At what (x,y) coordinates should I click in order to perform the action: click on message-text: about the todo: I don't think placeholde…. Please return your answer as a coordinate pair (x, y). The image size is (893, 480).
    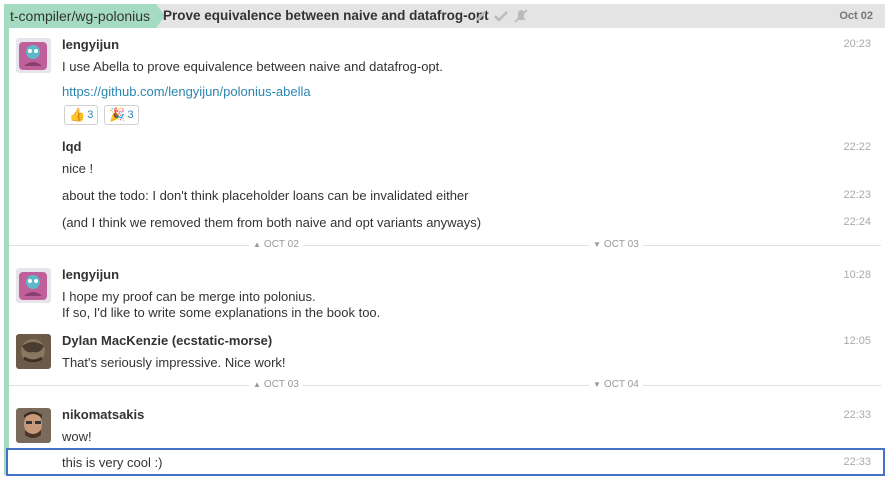
    Looking at the image, I should click on (265, 195).